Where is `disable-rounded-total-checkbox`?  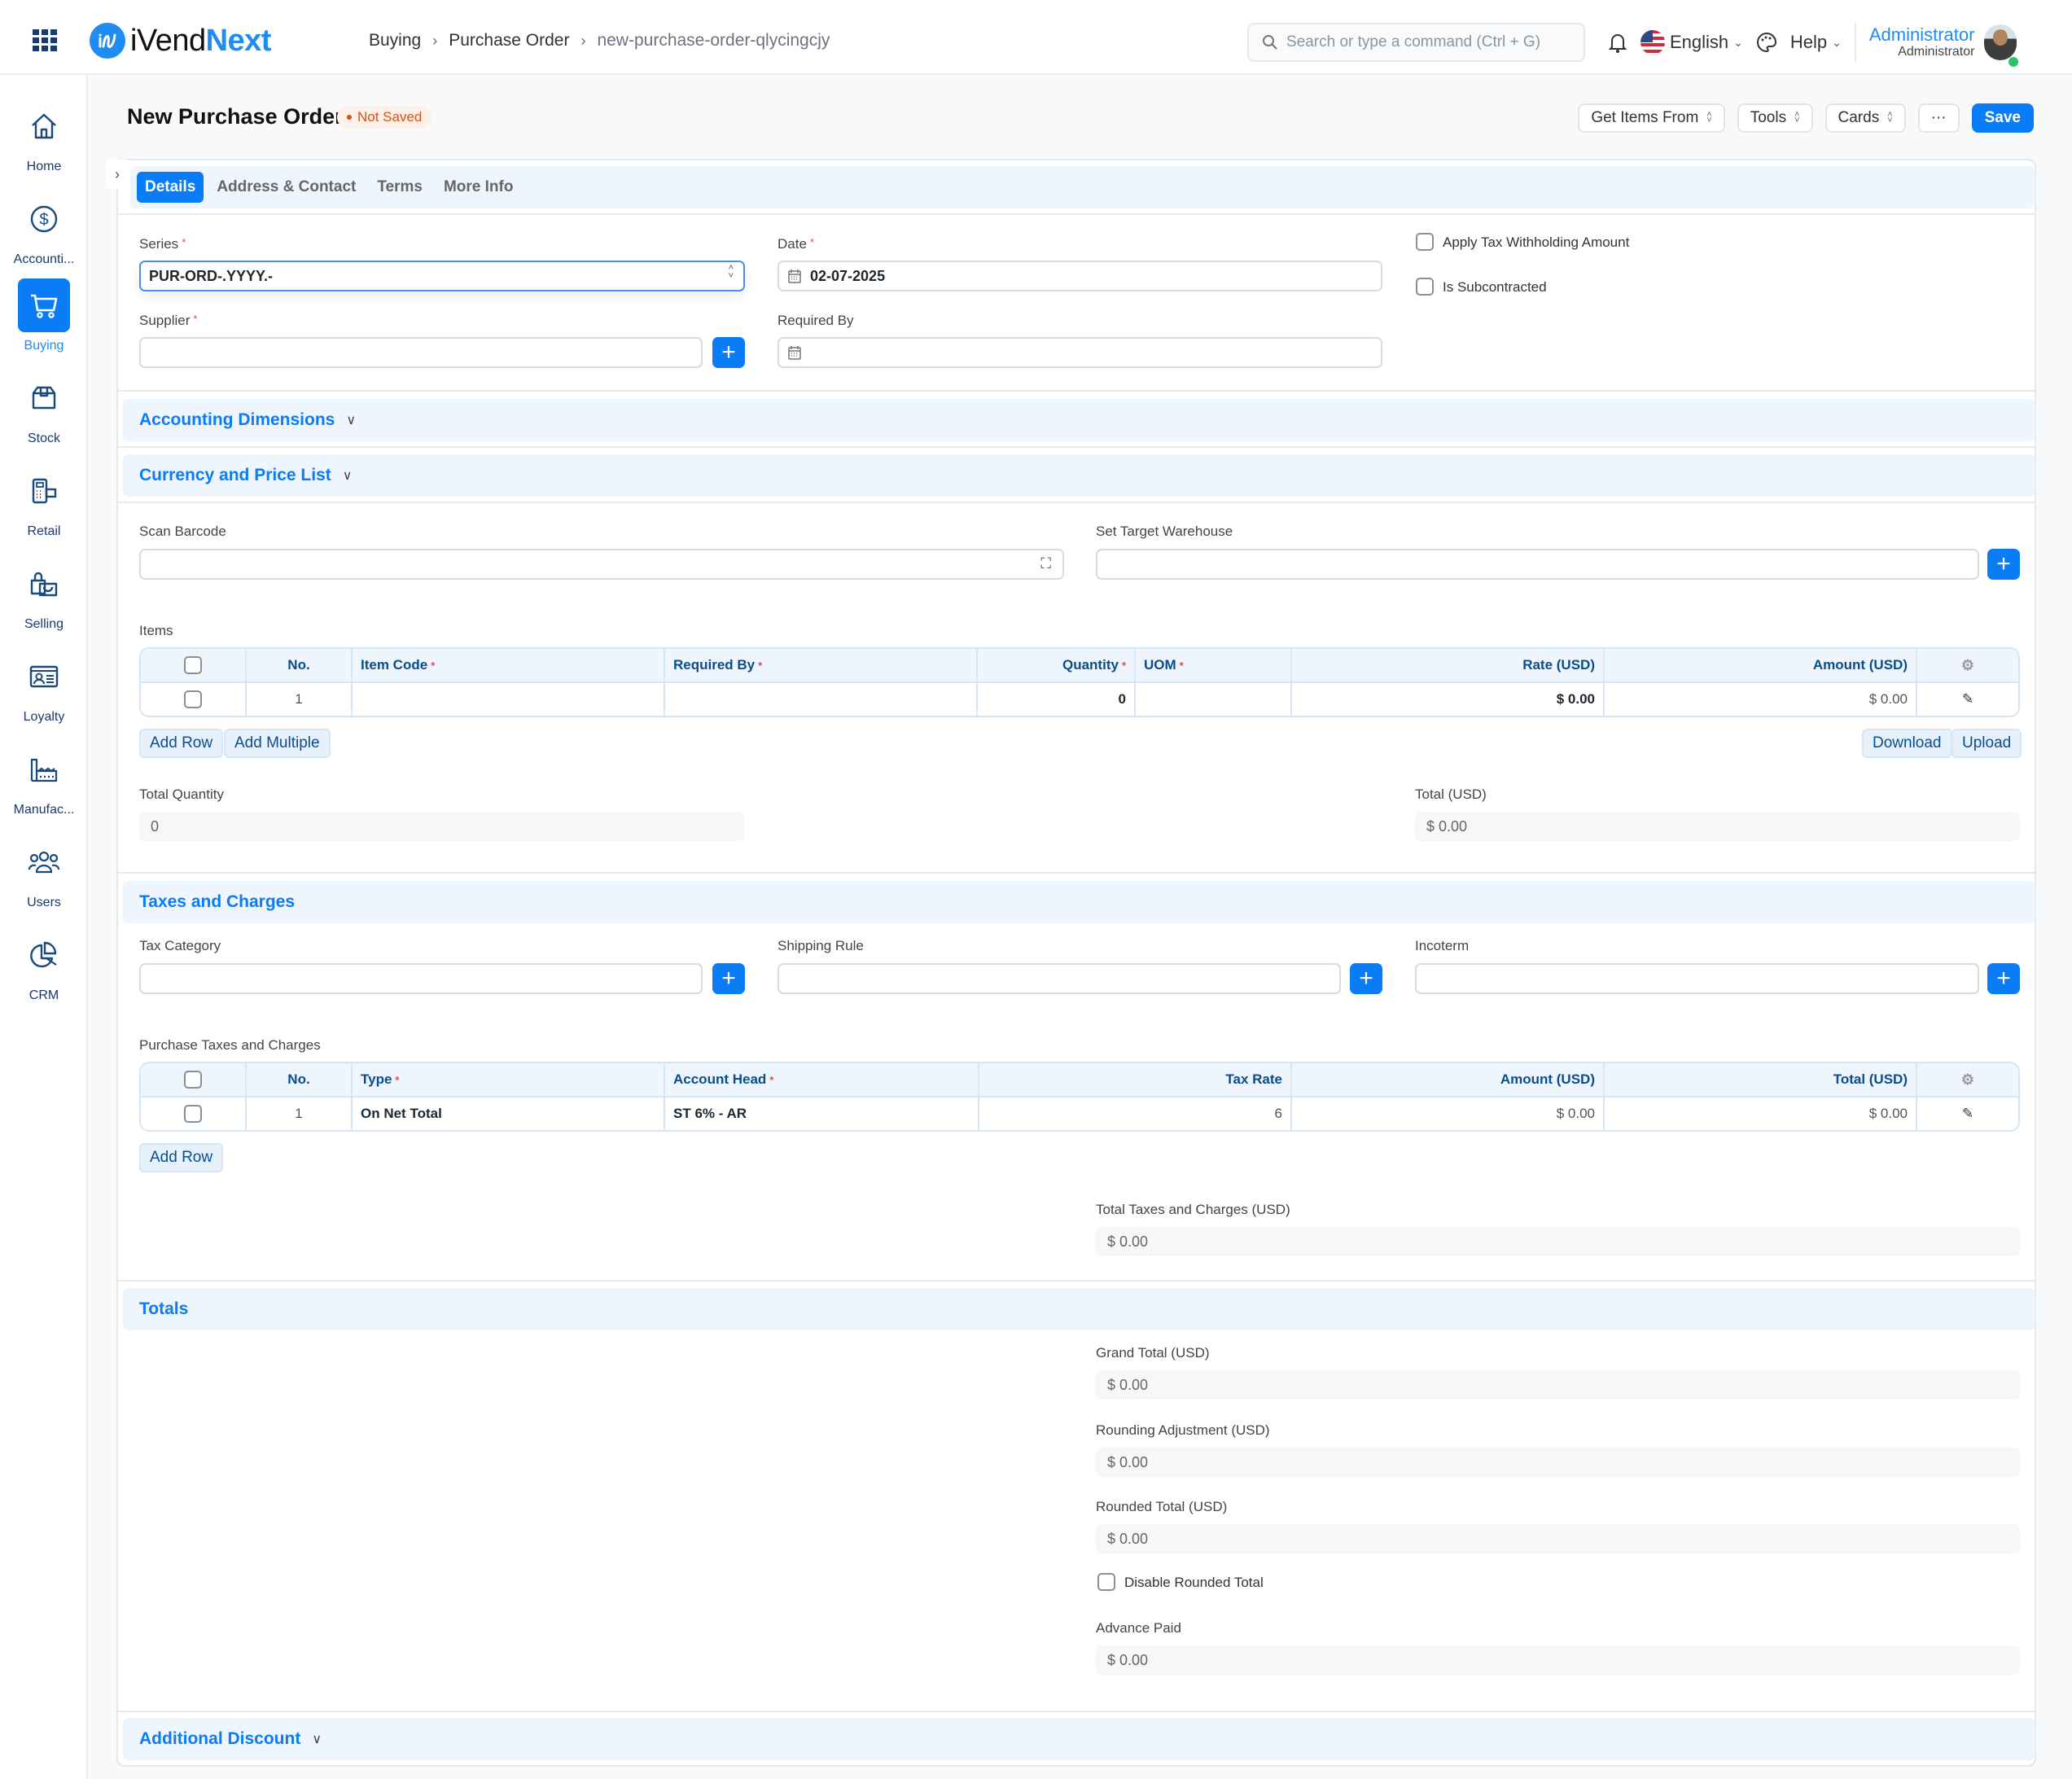 disable-rounded-total-checkbox is located at coordinates (1106, 1582).